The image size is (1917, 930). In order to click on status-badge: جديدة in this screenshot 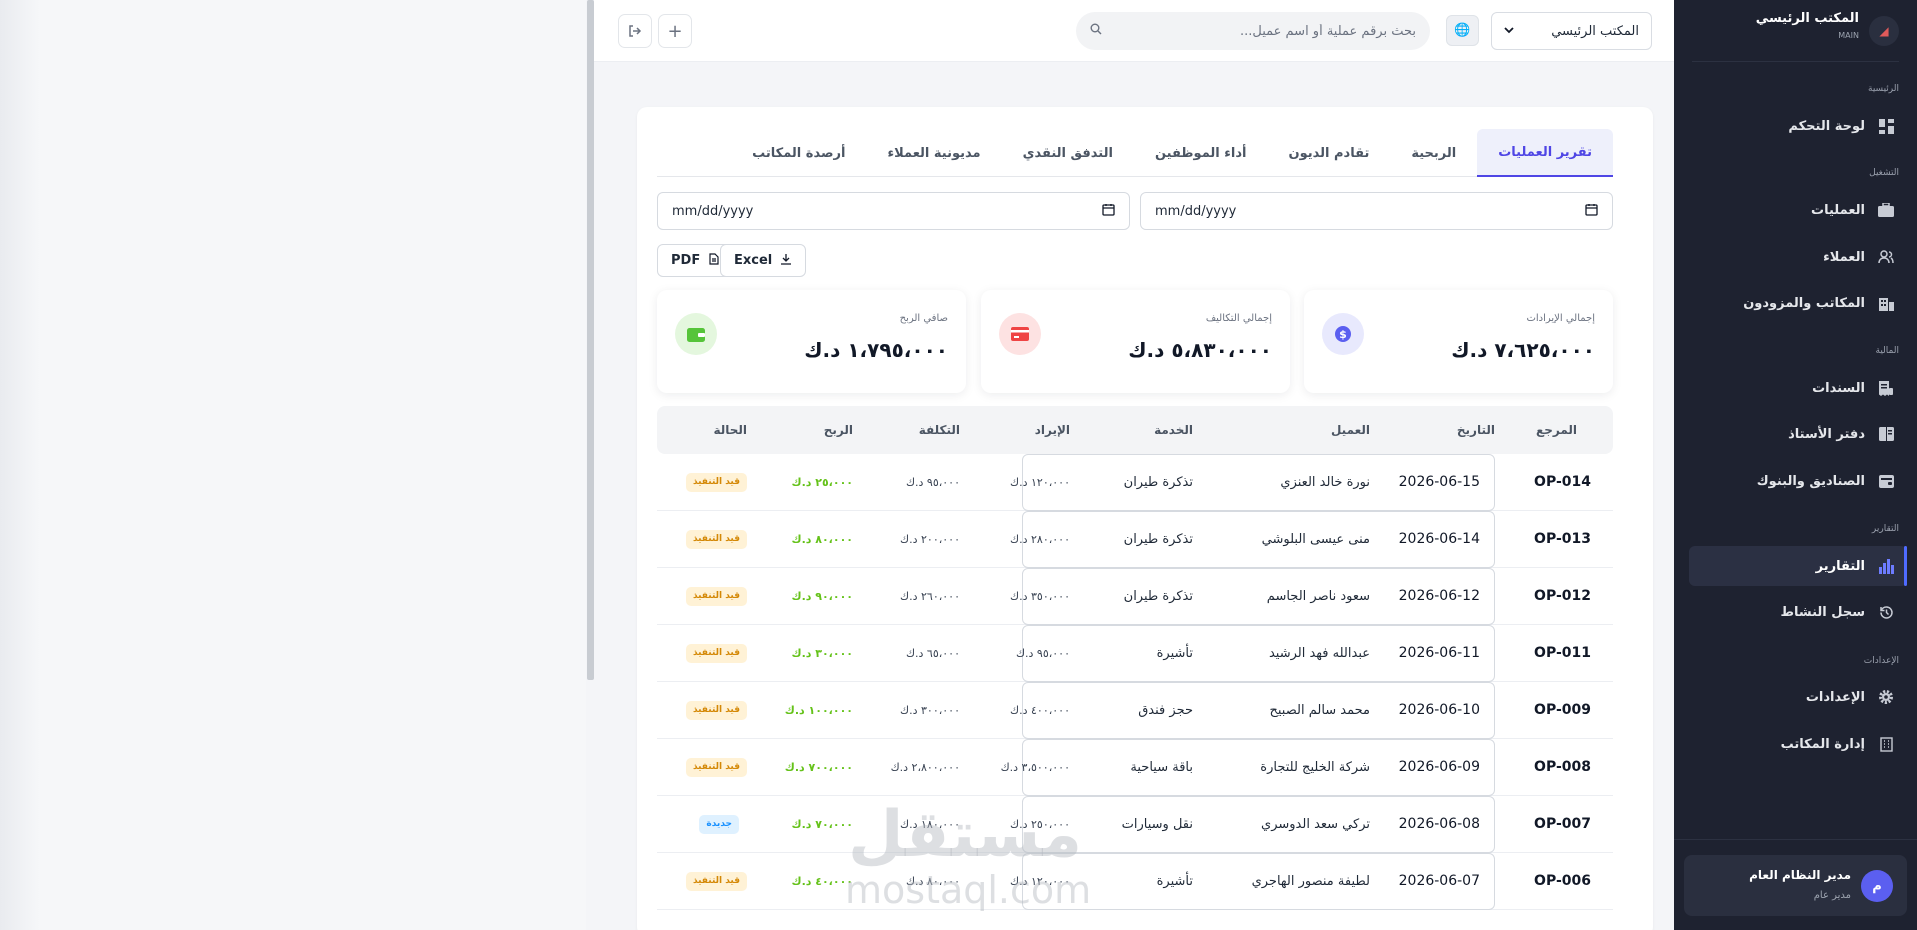, I will do `click(719, 824)`.